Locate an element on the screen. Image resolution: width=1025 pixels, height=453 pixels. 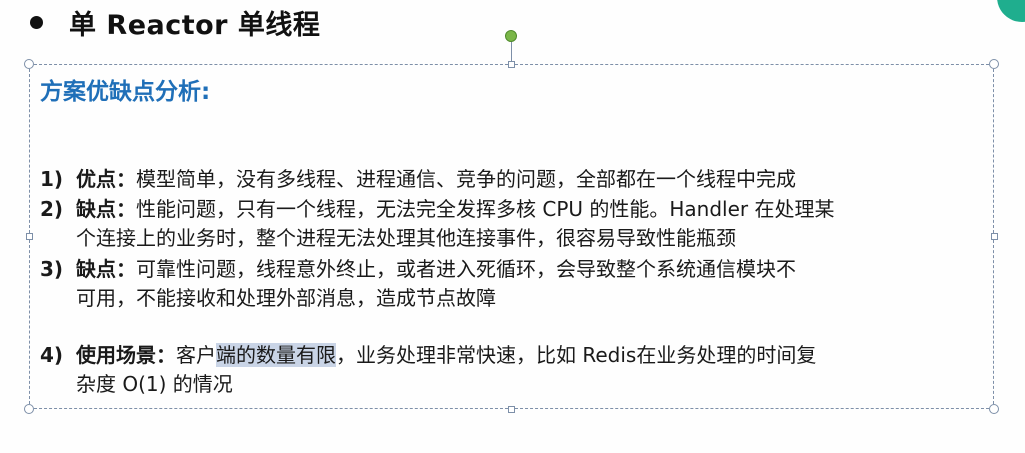
item-text-pre: 客户 is located at coordinates (196, 355).